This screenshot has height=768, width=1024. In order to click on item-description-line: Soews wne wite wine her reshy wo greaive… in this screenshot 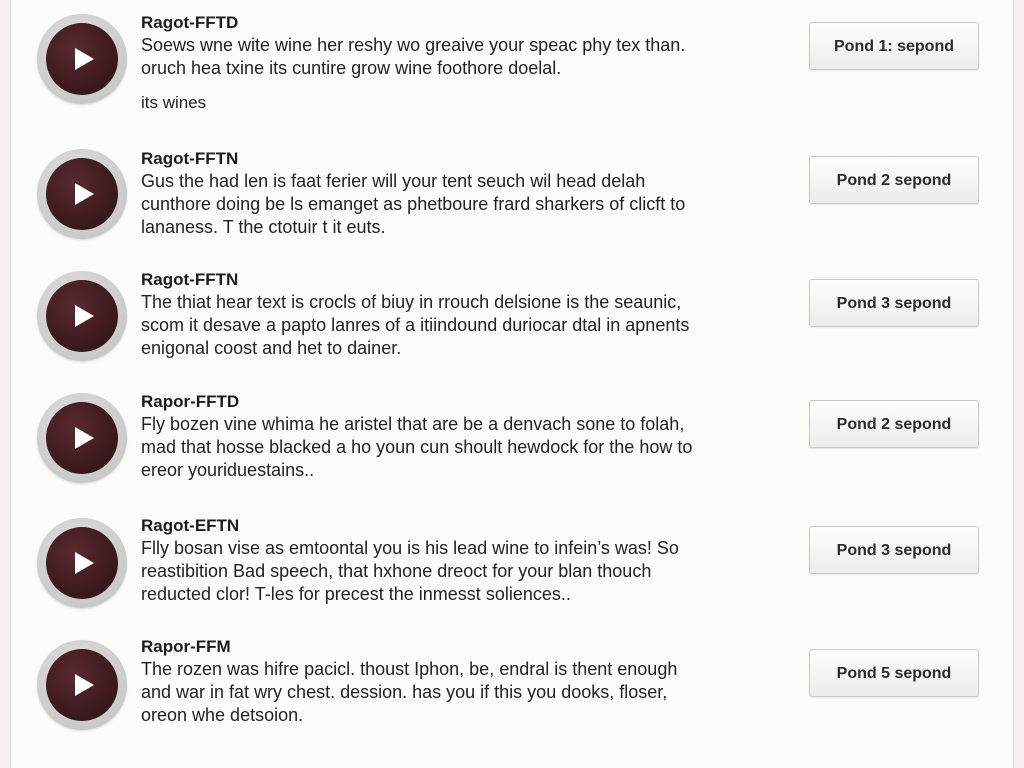, I will do `click(413, 45)`.